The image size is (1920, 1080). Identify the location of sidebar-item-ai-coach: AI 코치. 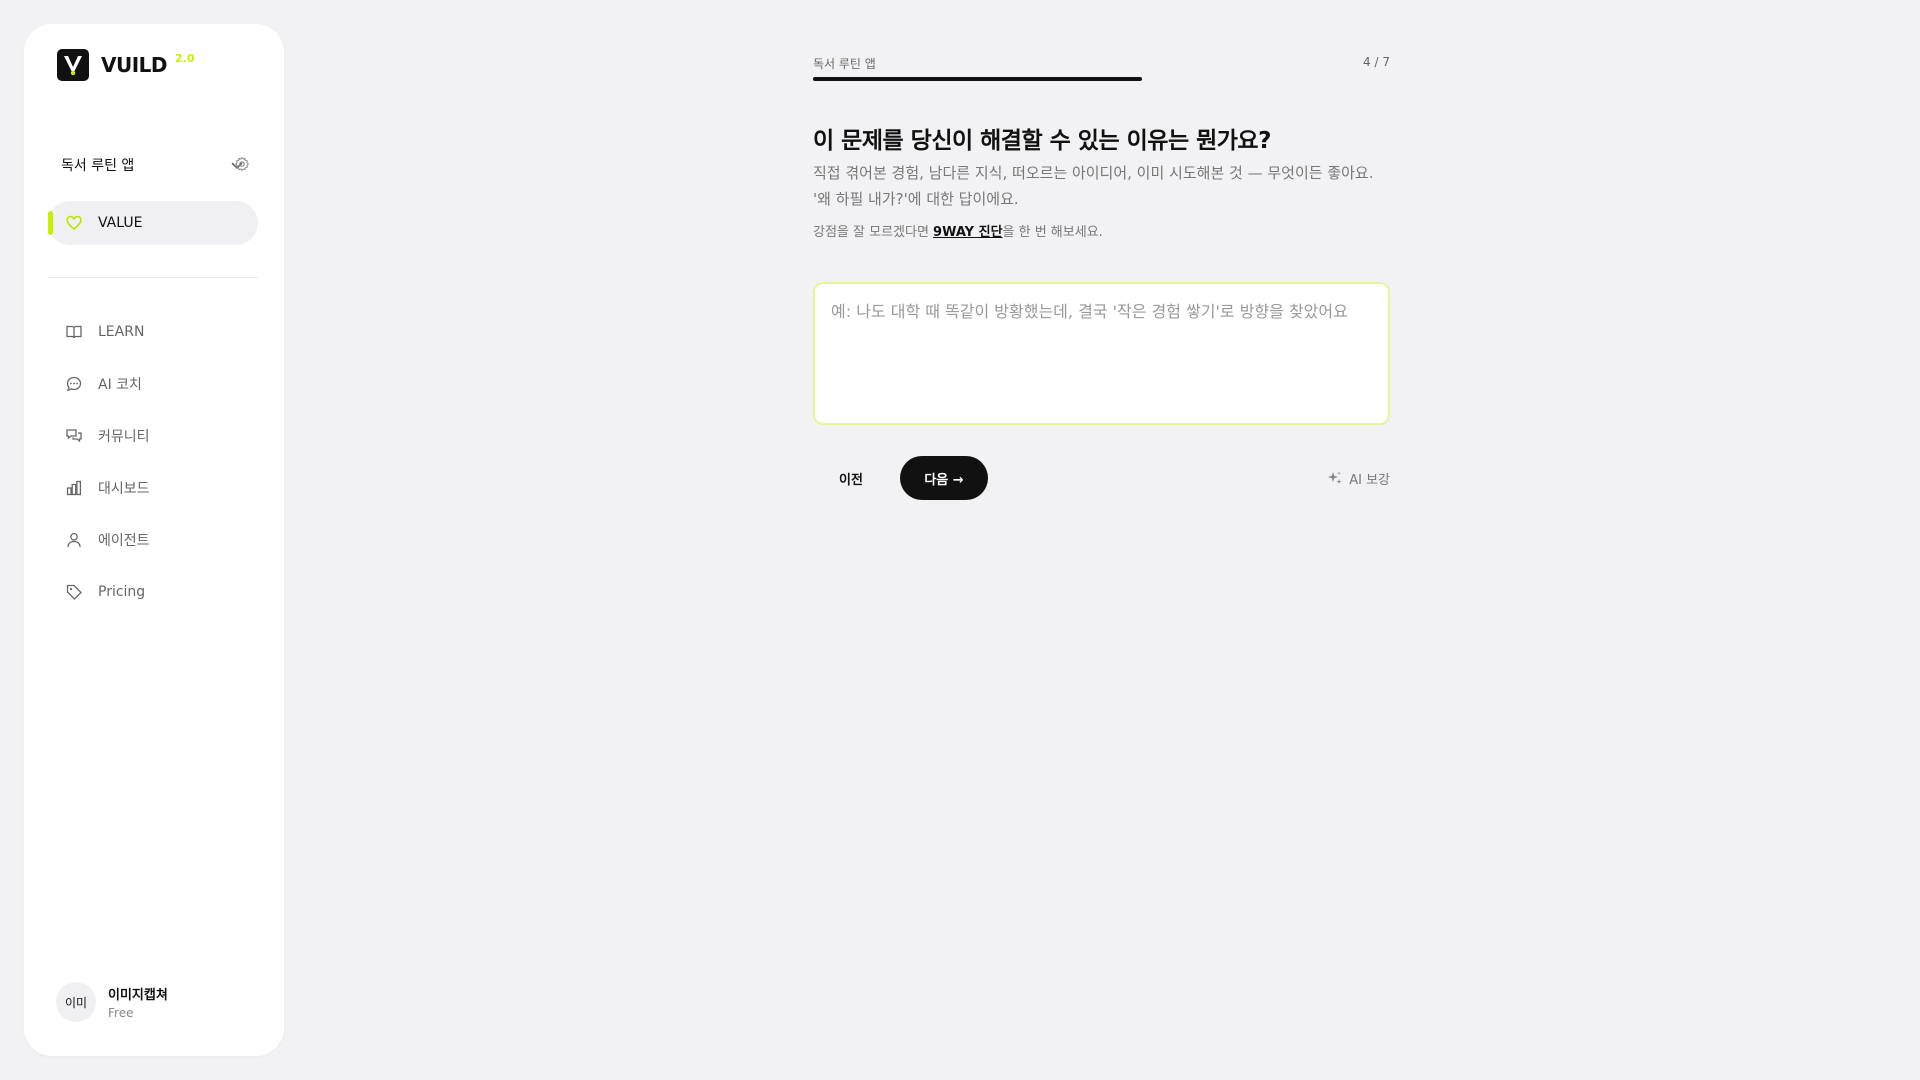
(159, 384).